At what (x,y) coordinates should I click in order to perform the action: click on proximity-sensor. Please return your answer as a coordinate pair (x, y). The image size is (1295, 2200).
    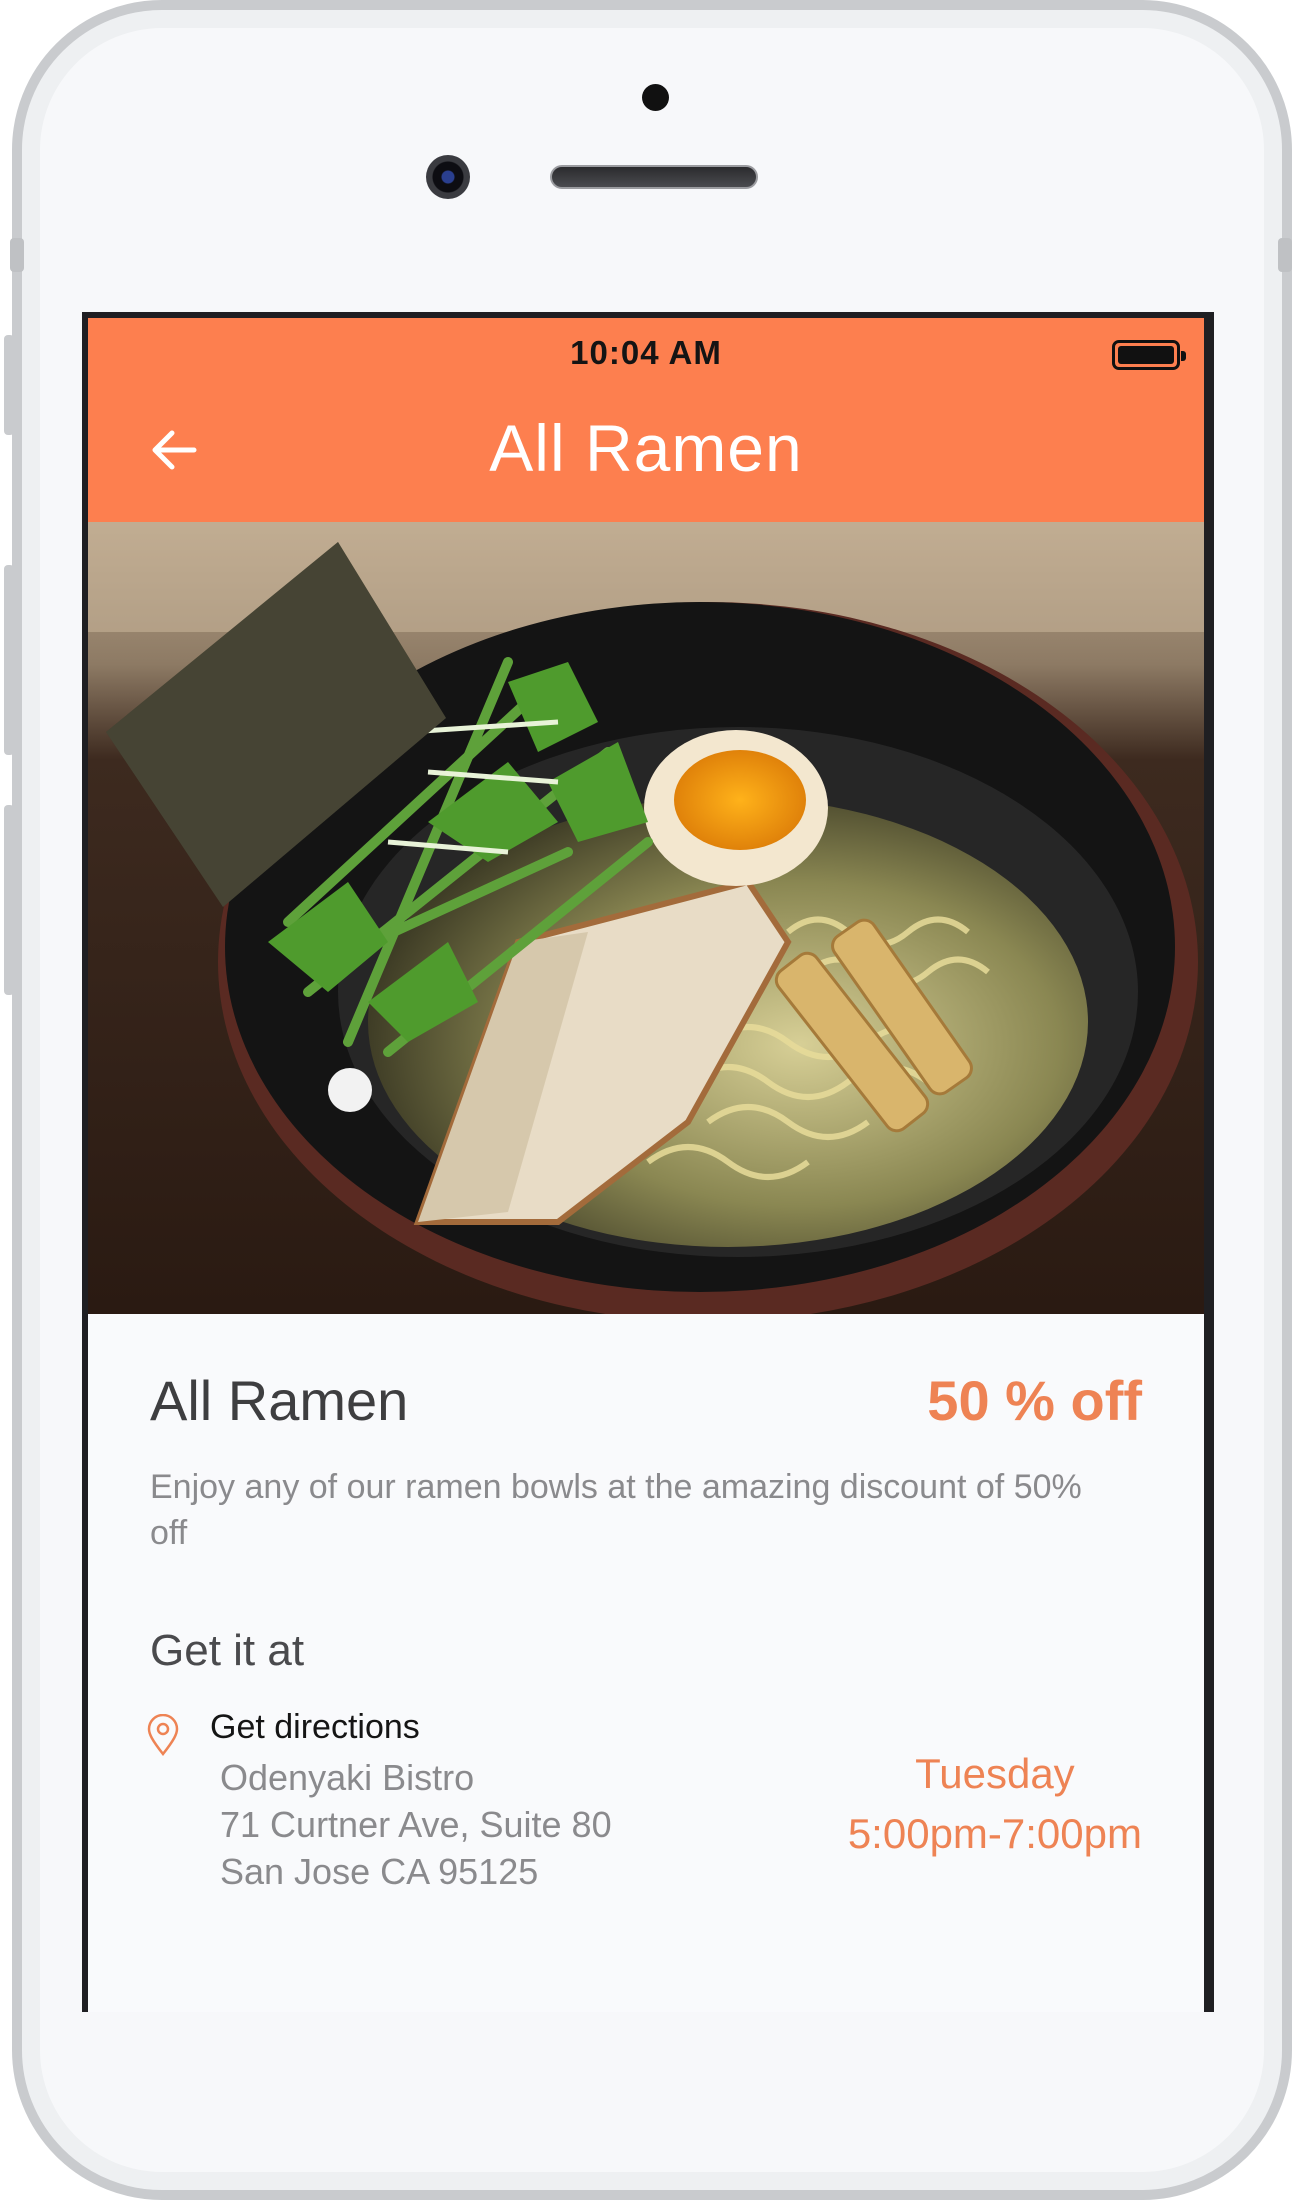
    Looking at the image, I should click on (655, 97).